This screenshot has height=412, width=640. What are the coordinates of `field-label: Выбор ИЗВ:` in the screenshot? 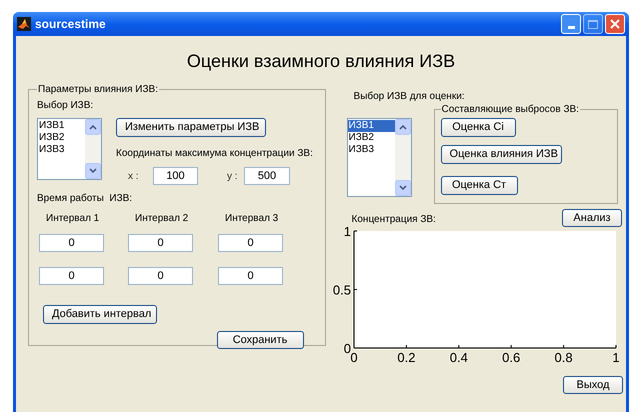 It's located at (65, 106).